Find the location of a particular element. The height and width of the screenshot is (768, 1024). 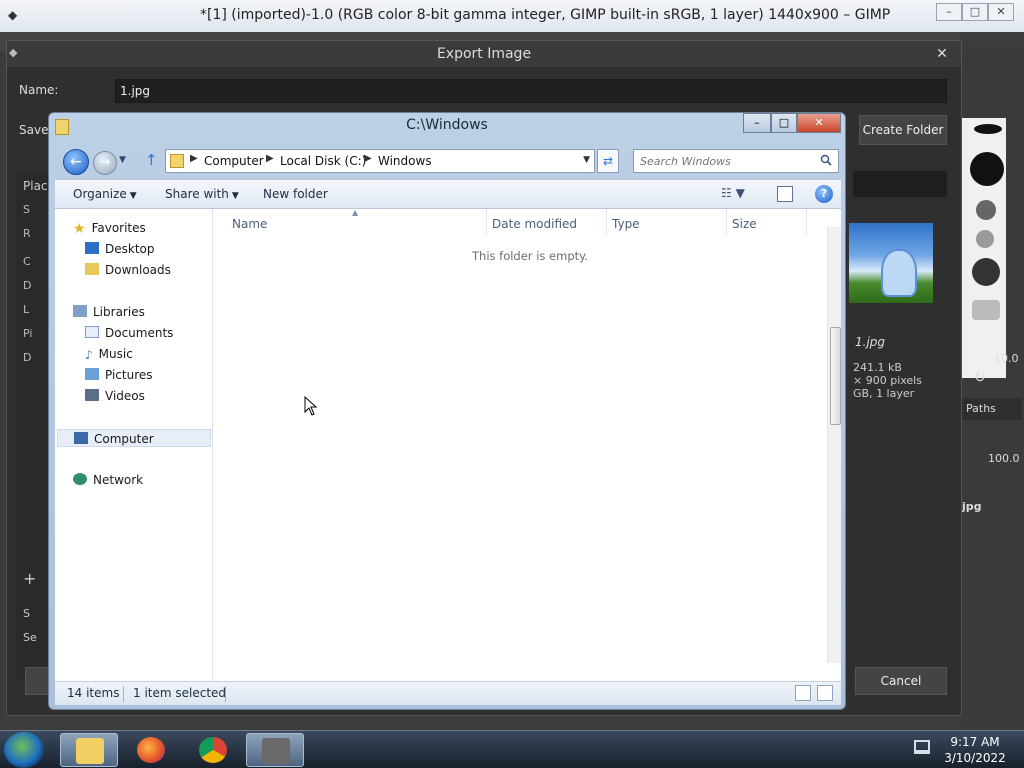

option-radio: Se is located at coordinates (30, 637).